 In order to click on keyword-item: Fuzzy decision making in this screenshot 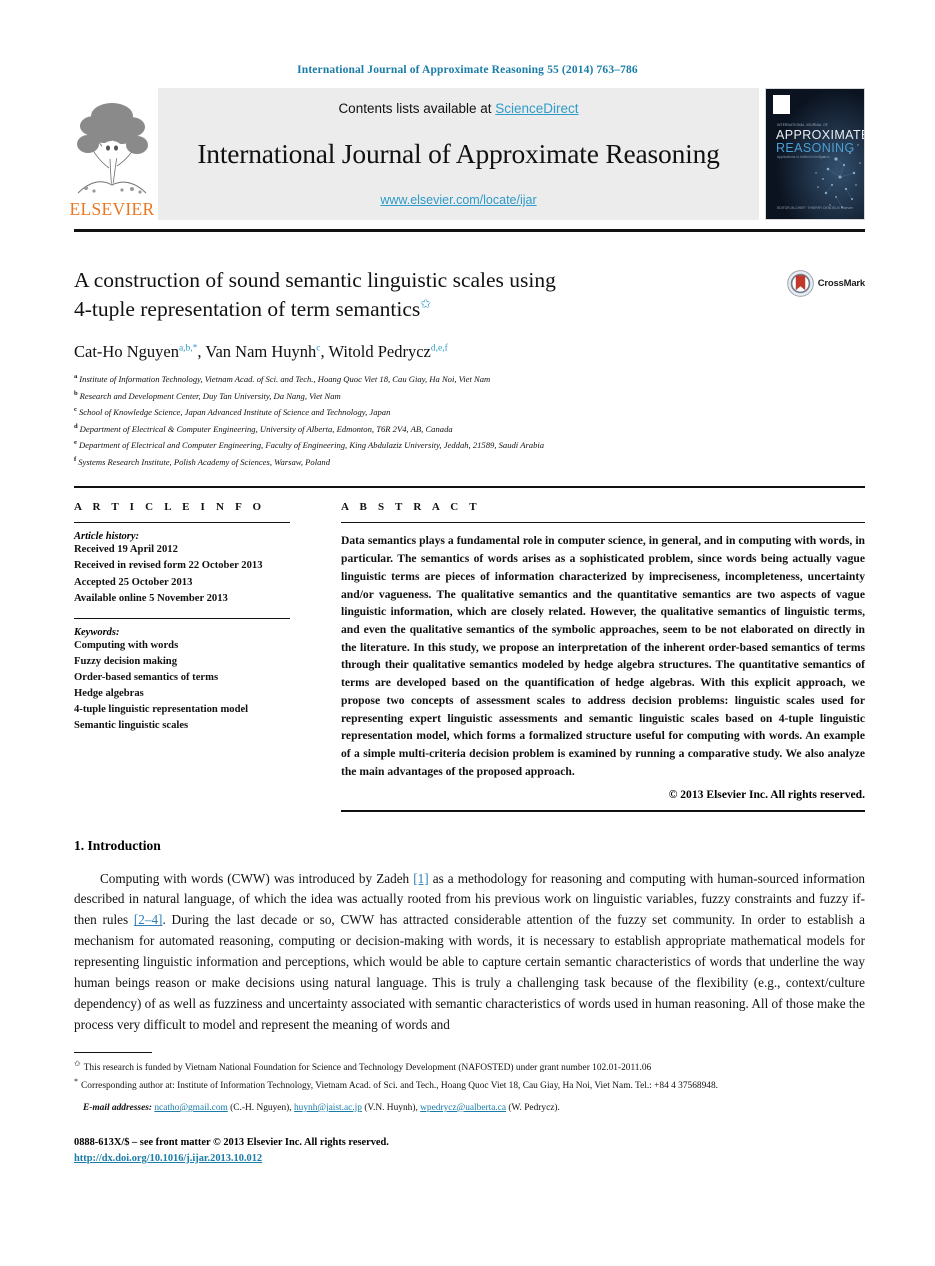, I will do `click(195, 662)`.